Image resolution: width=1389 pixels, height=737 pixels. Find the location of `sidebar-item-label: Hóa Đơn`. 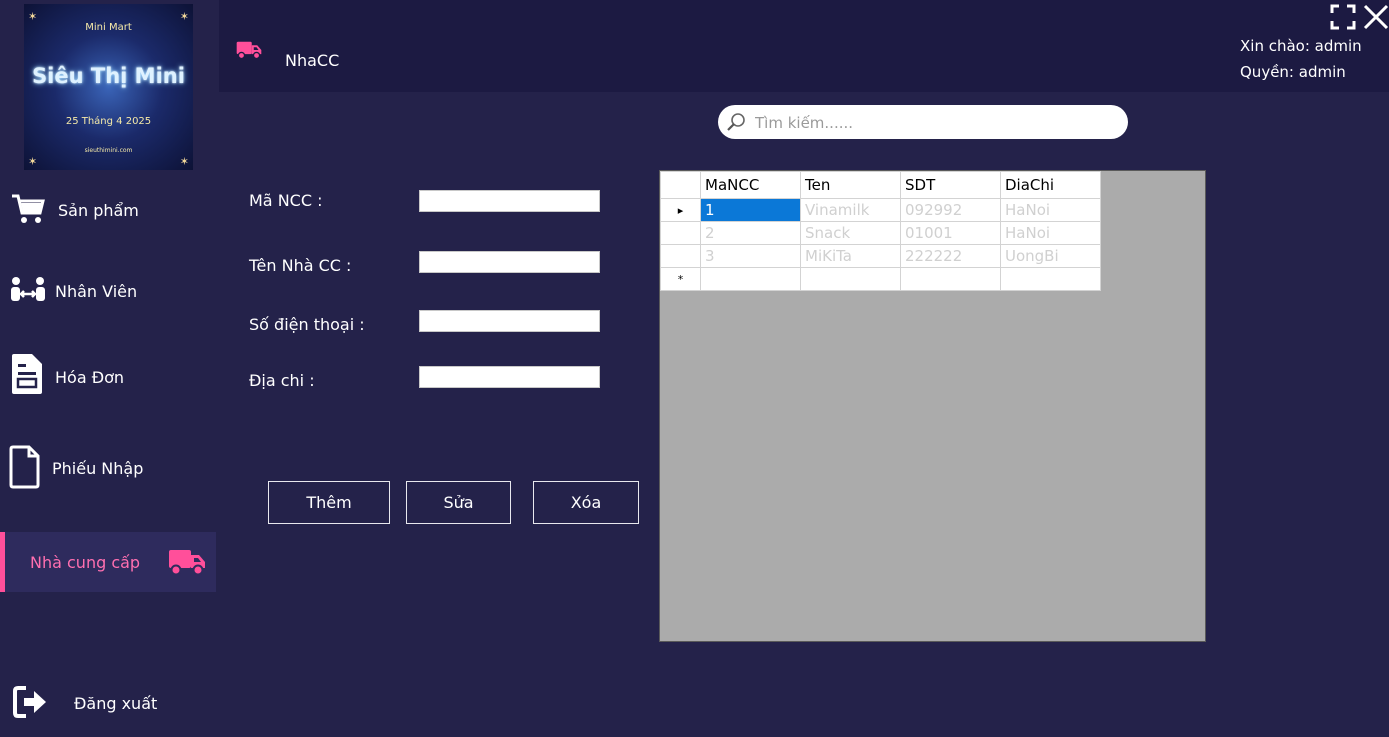

sidebar-item-label: Hóa Đơn is located at coordinates (90, 377).